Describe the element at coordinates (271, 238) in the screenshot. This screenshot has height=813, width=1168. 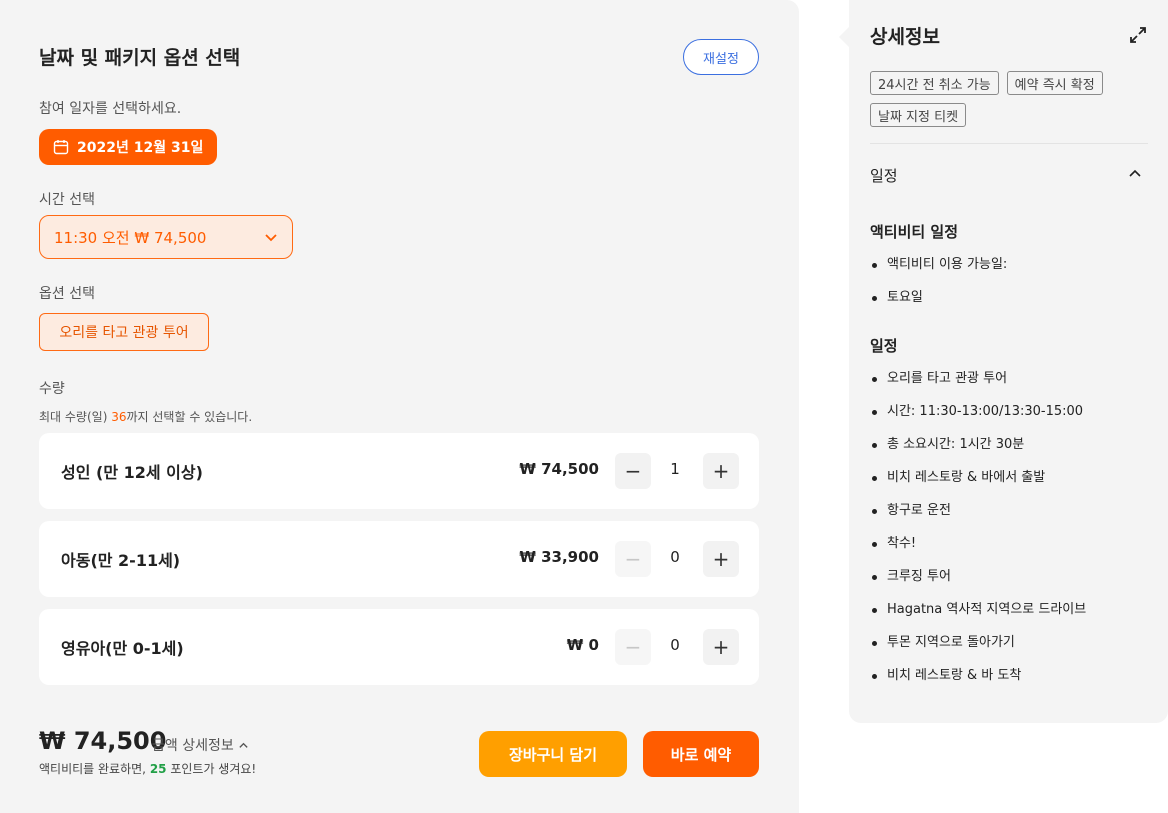
I see `chevron-down-icon` at that location.